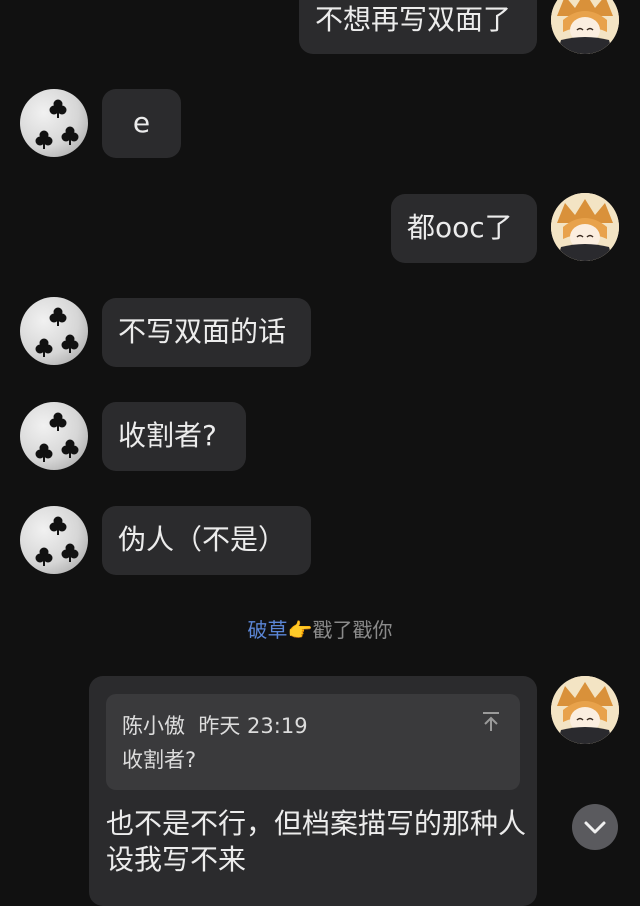  Describe the element at coordinates (202, 331) in the screenshot. I see `message-text: 不写双面的话` at that location.